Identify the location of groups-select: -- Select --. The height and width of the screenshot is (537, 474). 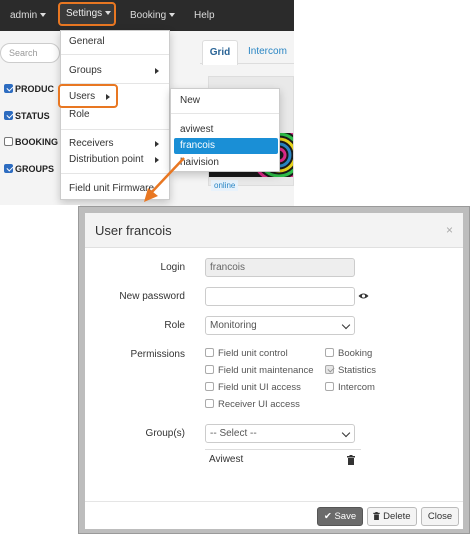
(280, 433).